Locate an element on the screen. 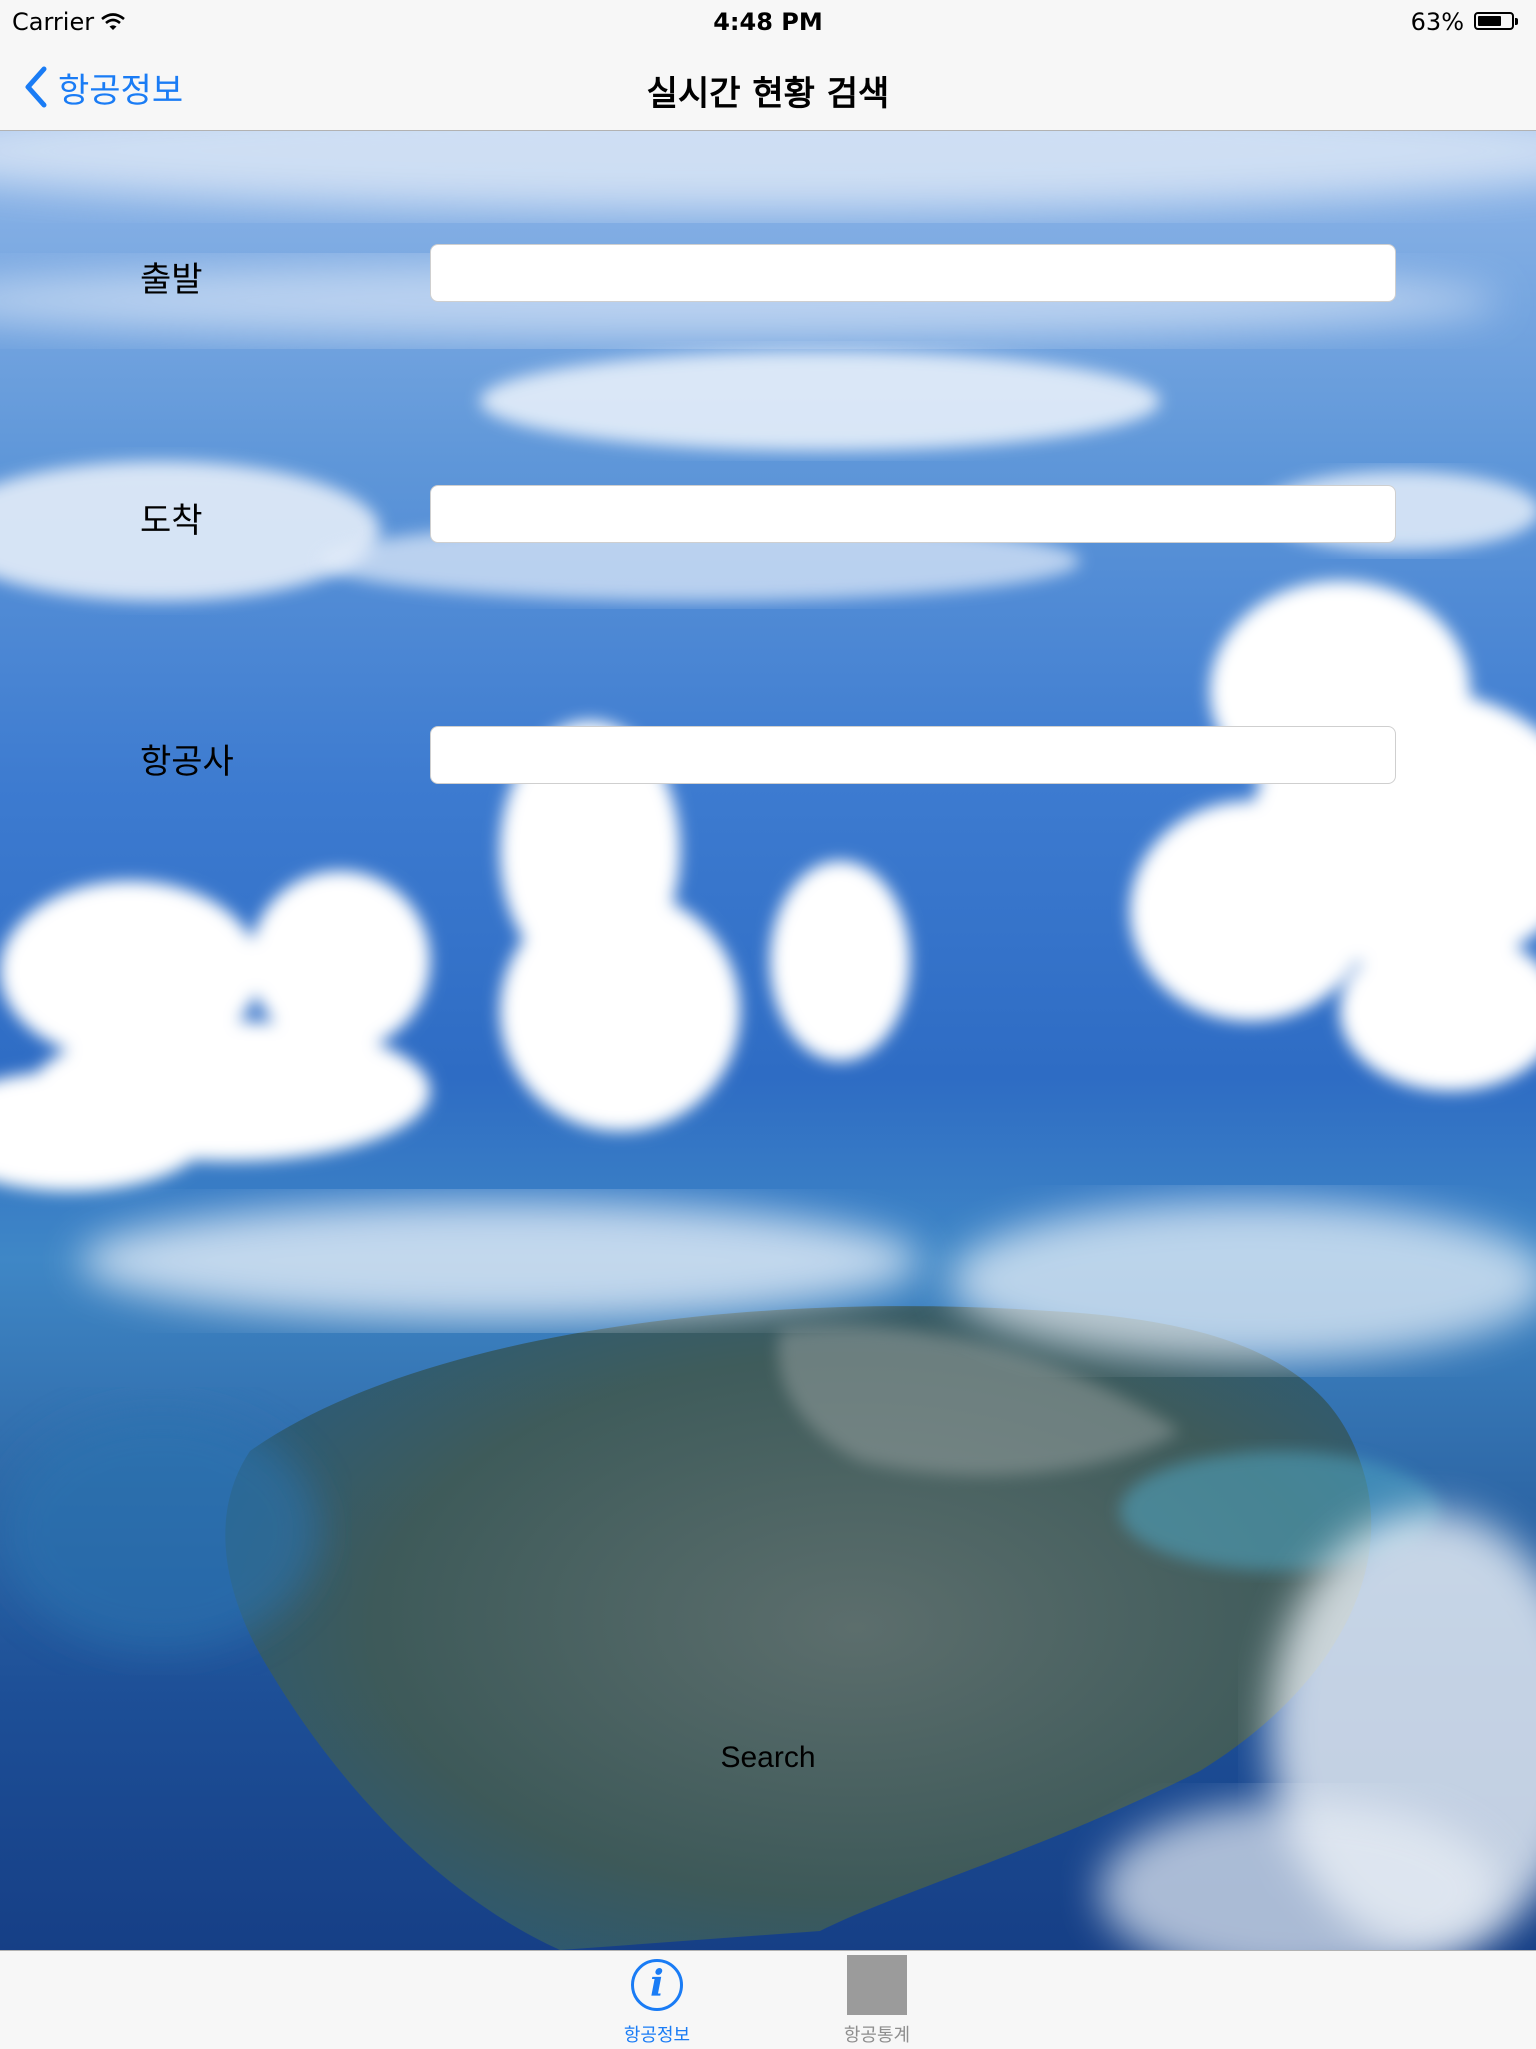 Image resolution: width=1536 pixels, height=2049 pixels. arrival-input is located at coordinates (913, 514).